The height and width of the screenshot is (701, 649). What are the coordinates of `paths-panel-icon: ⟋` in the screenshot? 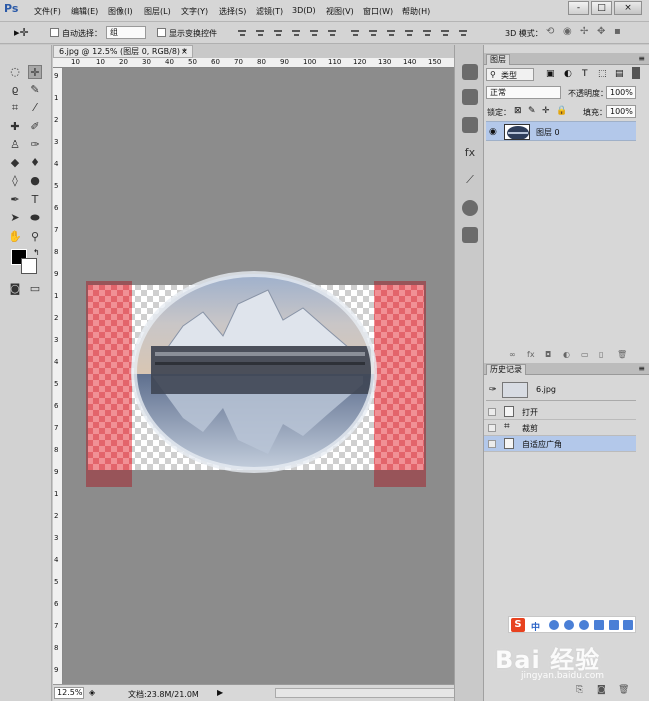 It's located at (470, 180).